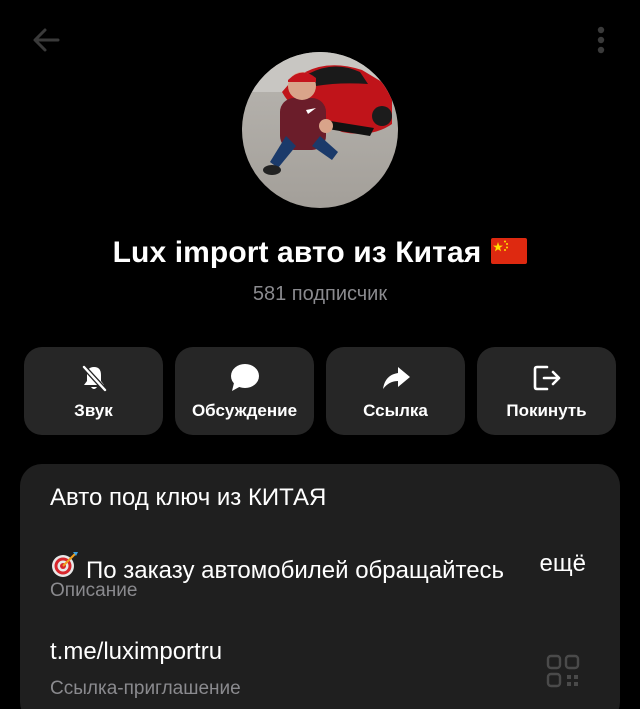  Describe the element at coordinates (509, 253) in the screenshot. I see `china-flag-icon` at that location.